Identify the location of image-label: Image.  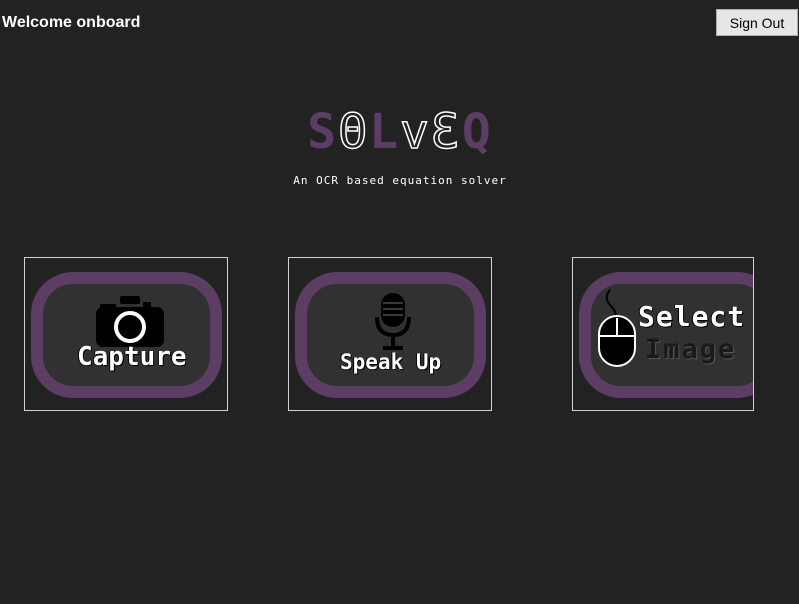
(691, 349).